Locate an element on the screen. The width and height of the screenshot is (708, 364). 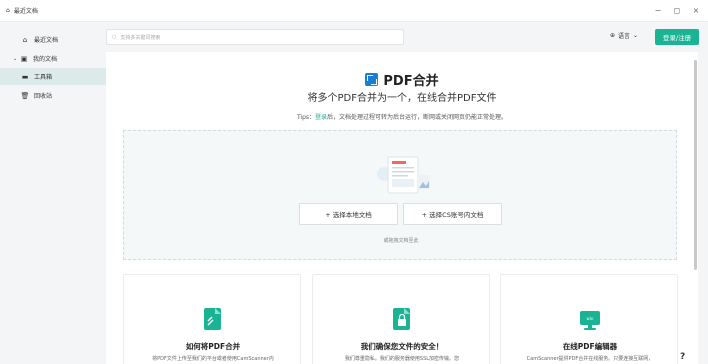
trash-icon: 🗑 is located at coordinates (25, 95).